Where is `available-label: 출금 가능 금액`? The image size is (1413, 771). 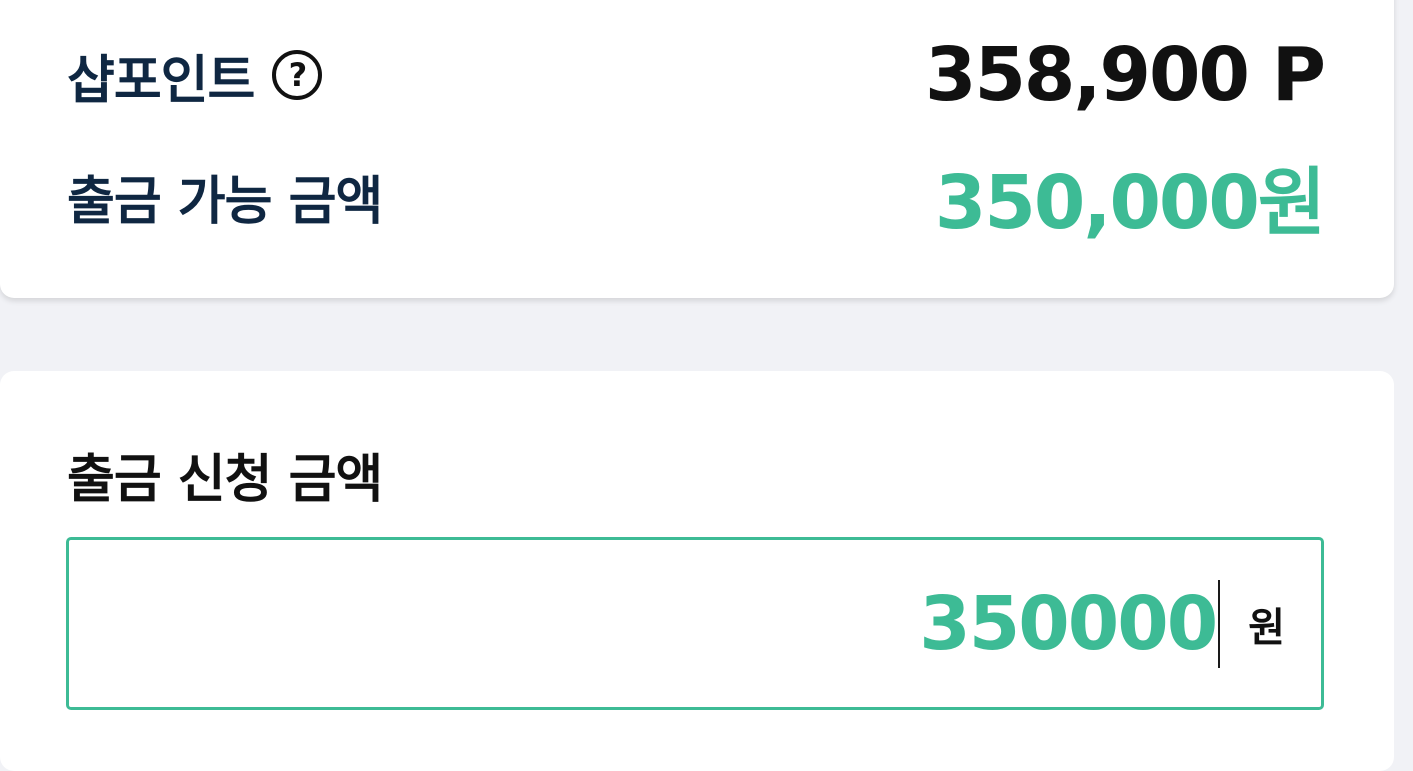 available-label: 출금 가능 금액 is located at coordinates (225, 201).